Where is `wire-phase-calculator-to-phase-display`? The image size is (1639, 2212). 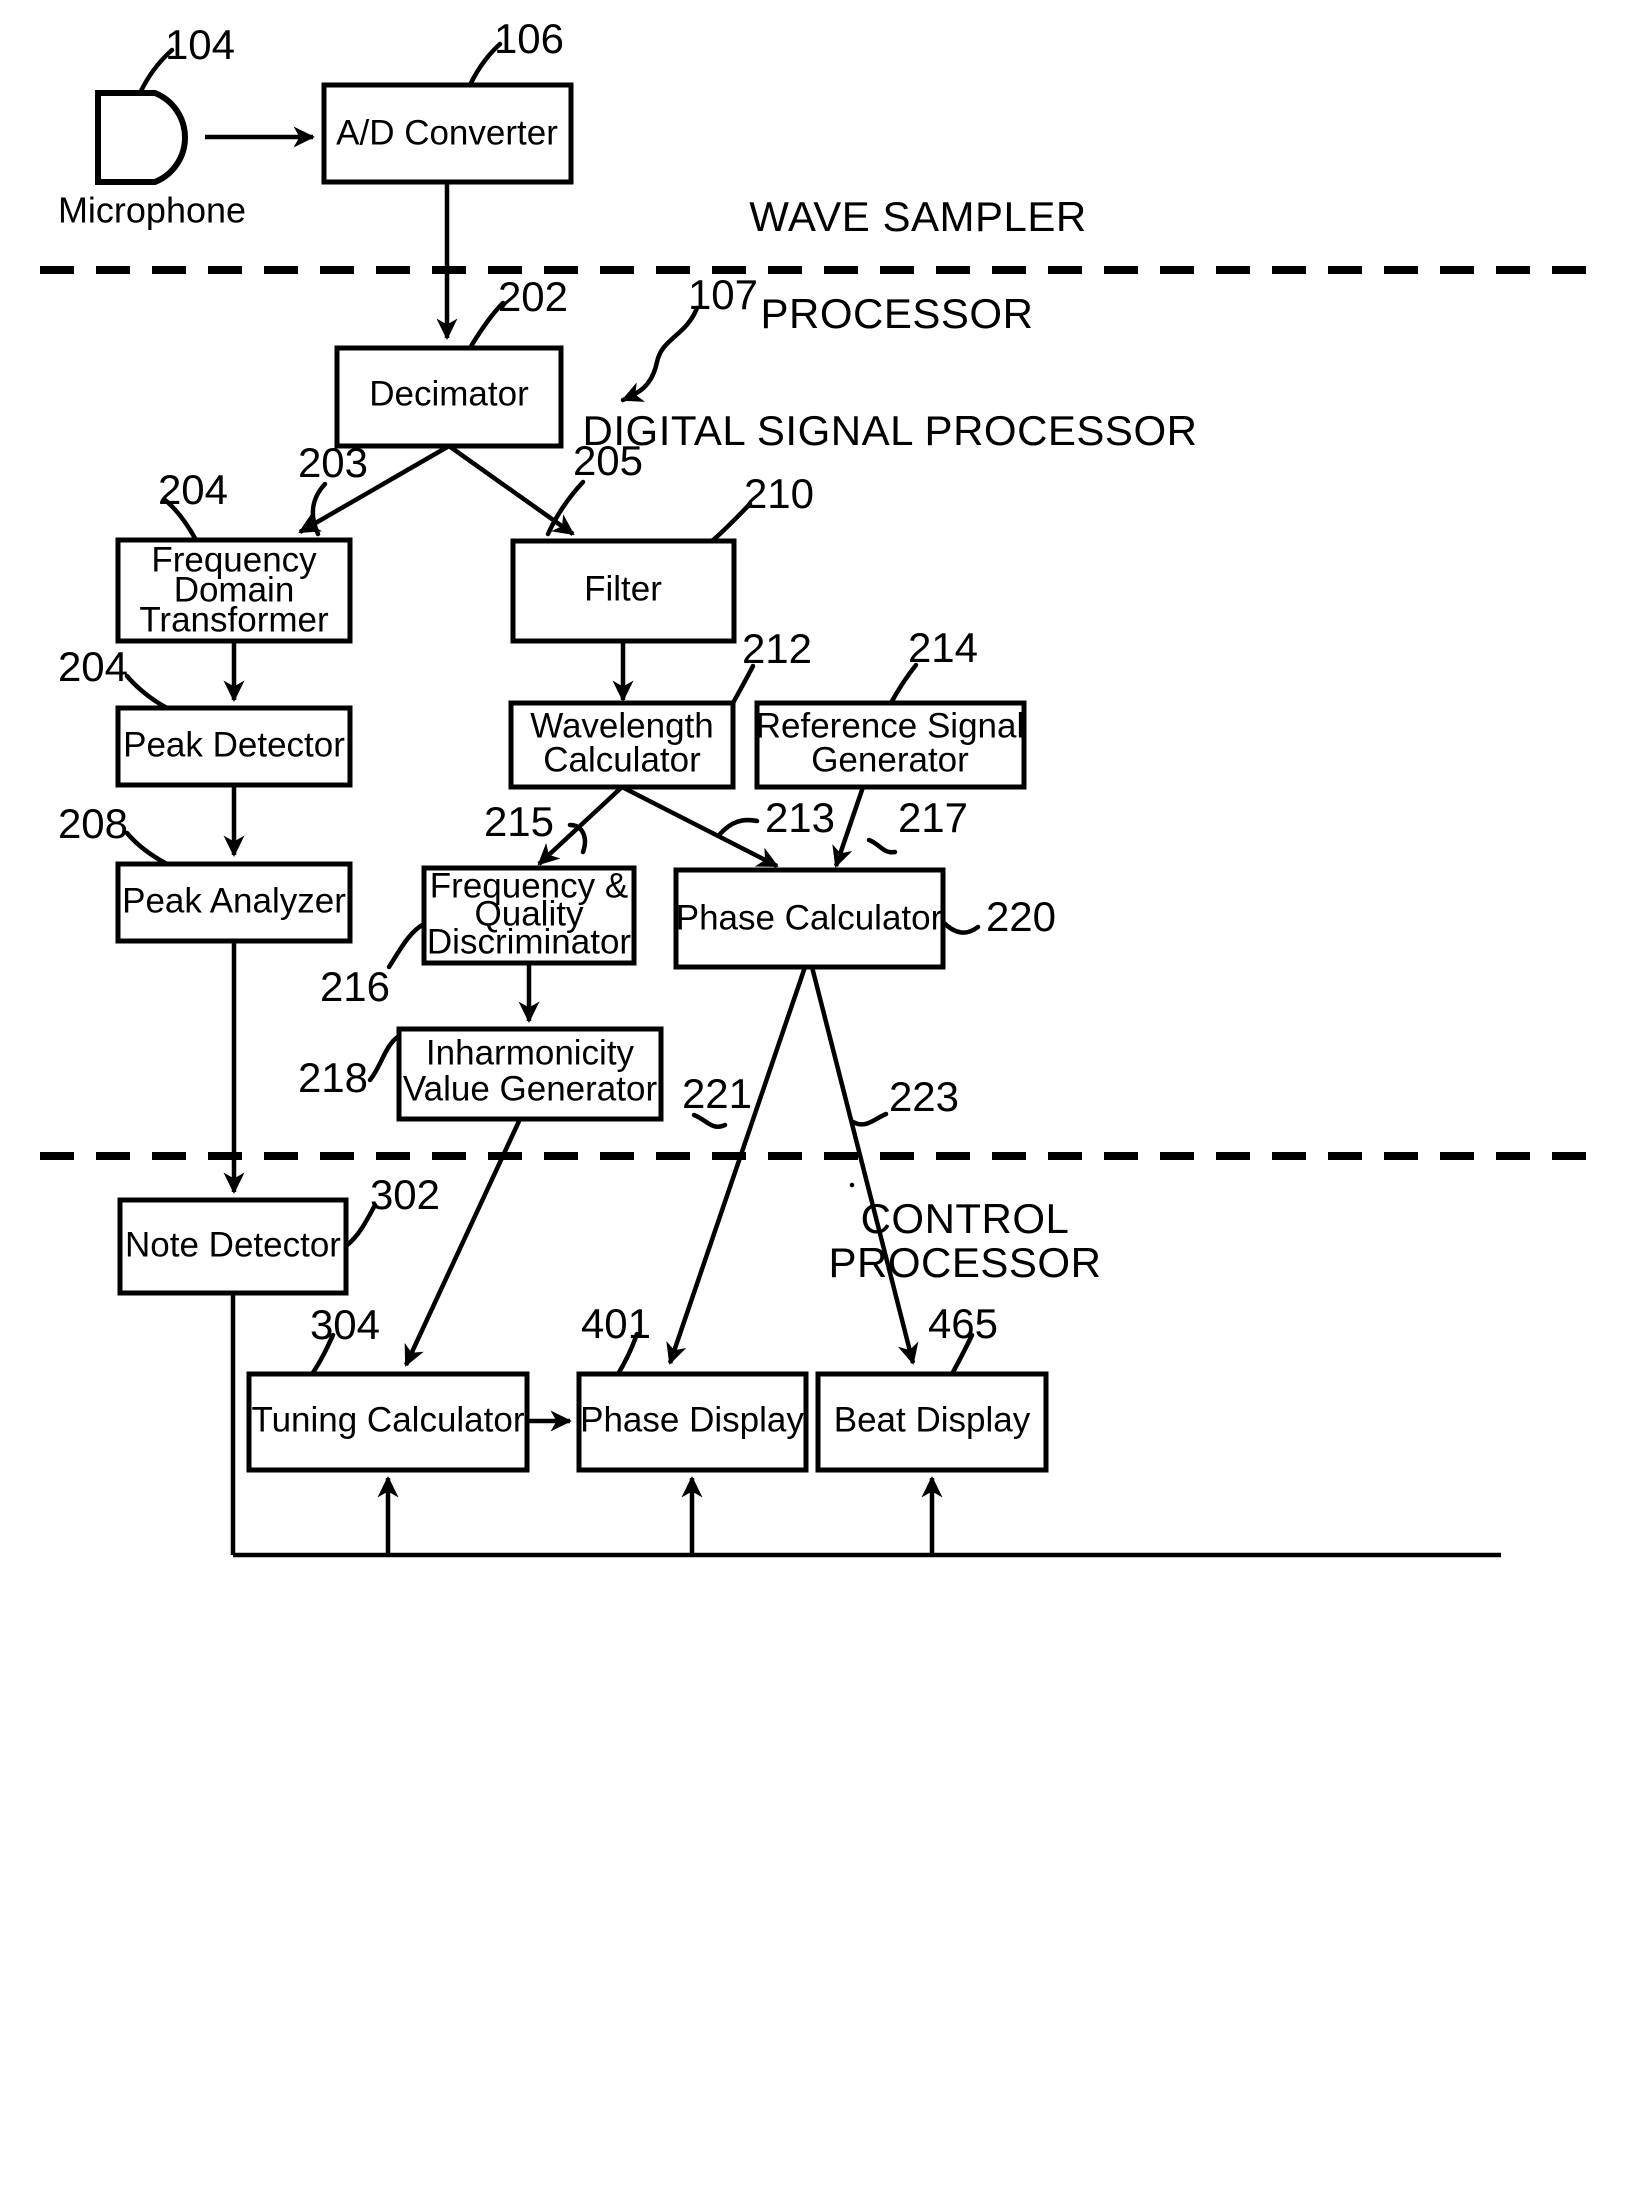
wire-phase-calculator-to-phase-display is located at coordinates (737, 1165).